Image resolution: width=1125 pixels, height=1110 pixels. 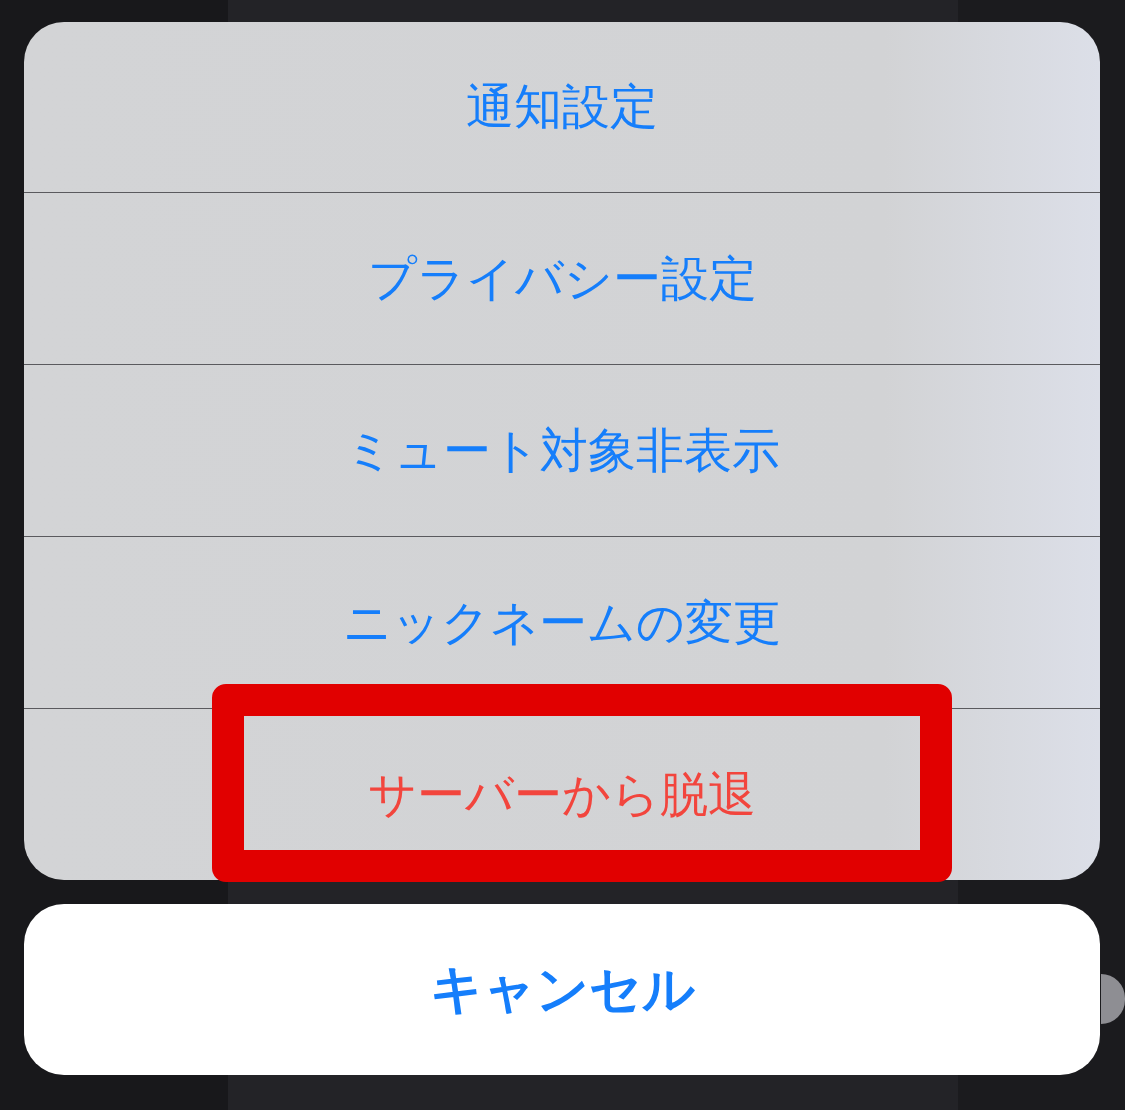 I want to click on cancel-button: キャンセル, so click(x=562, y=989).